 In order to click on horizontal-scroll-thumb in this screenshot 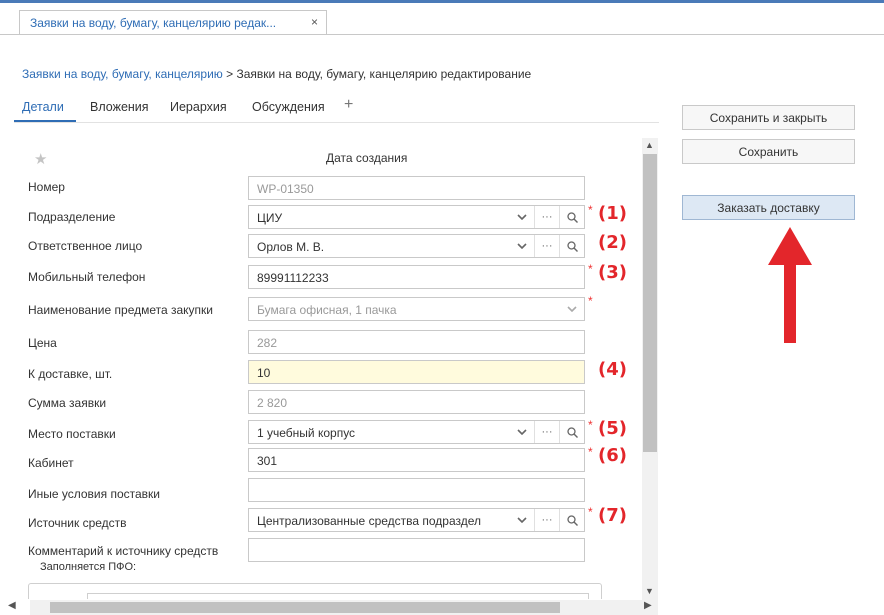, I will do `click(305, 607)`.